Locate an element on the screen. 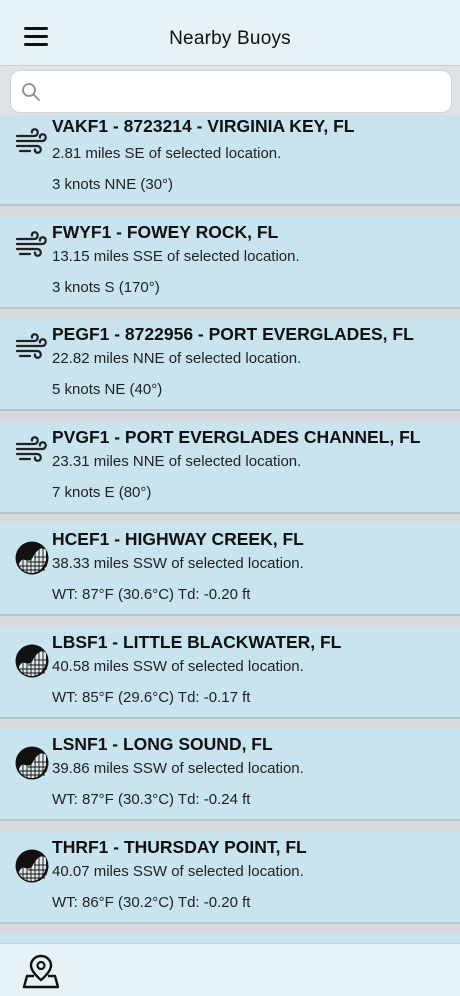 This screenshot has height=996, width=460. buoy-name: LBSF1 - LITTLE BLACKWATER, FL is located at coordinates (197, 641).